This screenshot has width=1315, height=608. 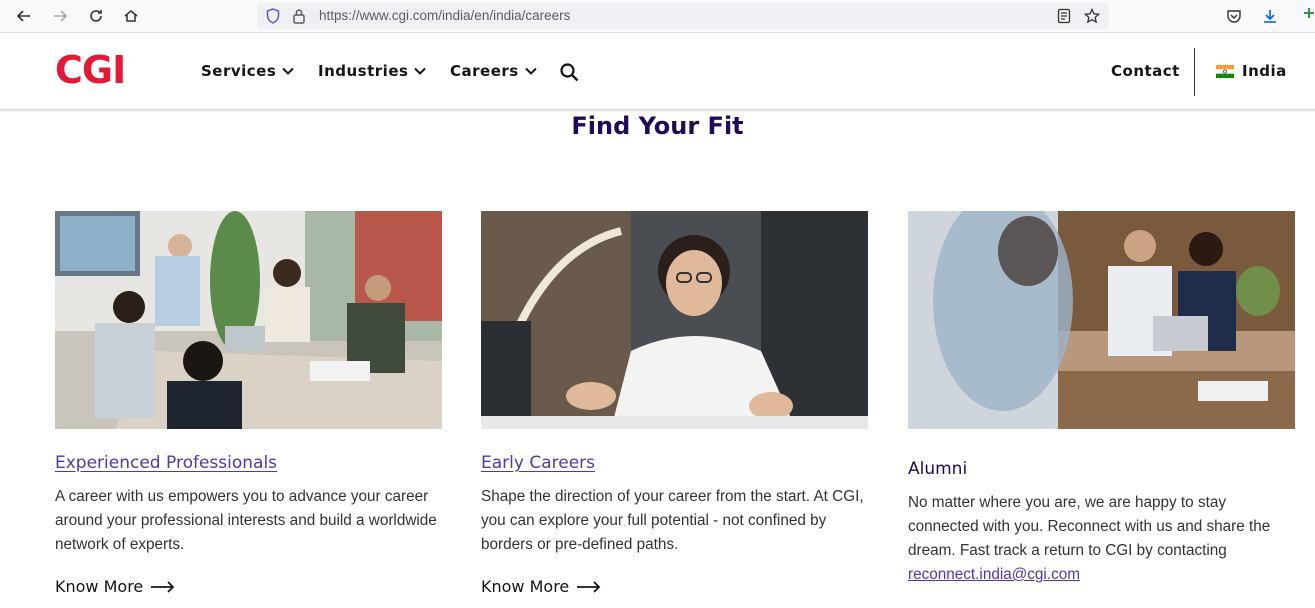 I want to click on nav-services: Services, so click(x=248, y=71).